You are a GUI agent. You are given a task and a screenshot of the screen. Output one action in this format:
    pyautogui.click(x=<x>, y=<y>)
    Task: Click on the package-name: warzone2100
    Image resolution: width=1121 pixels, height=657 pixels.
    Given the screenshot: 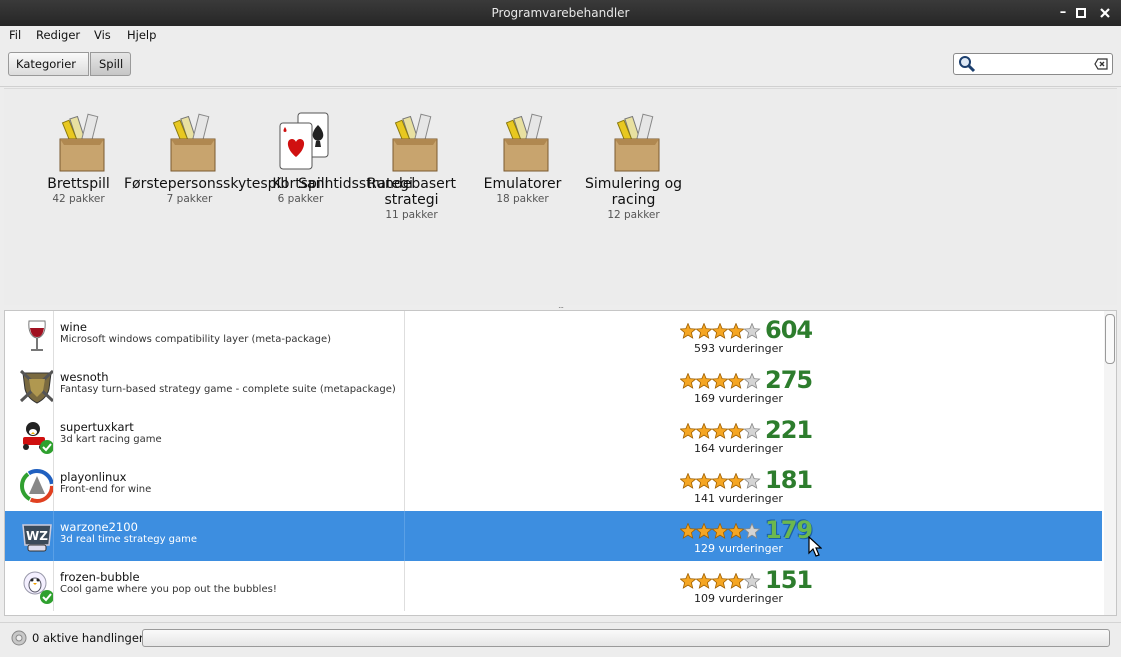 What is the action you would take?
    pyautogui.click(x=99, y=527)
    